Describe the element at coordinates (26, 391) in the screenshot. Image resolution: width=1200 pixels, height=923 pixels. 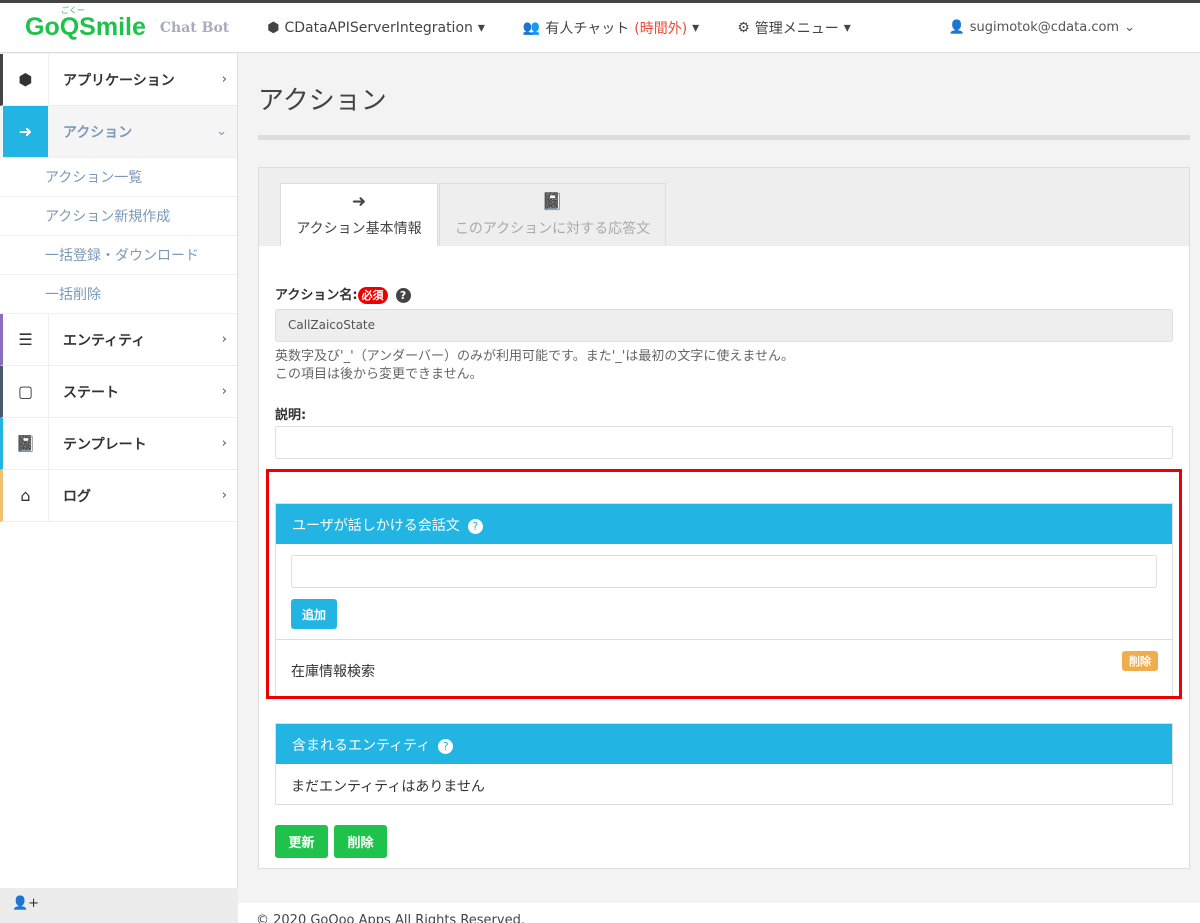
I see `square-icon: ▢` at that location.